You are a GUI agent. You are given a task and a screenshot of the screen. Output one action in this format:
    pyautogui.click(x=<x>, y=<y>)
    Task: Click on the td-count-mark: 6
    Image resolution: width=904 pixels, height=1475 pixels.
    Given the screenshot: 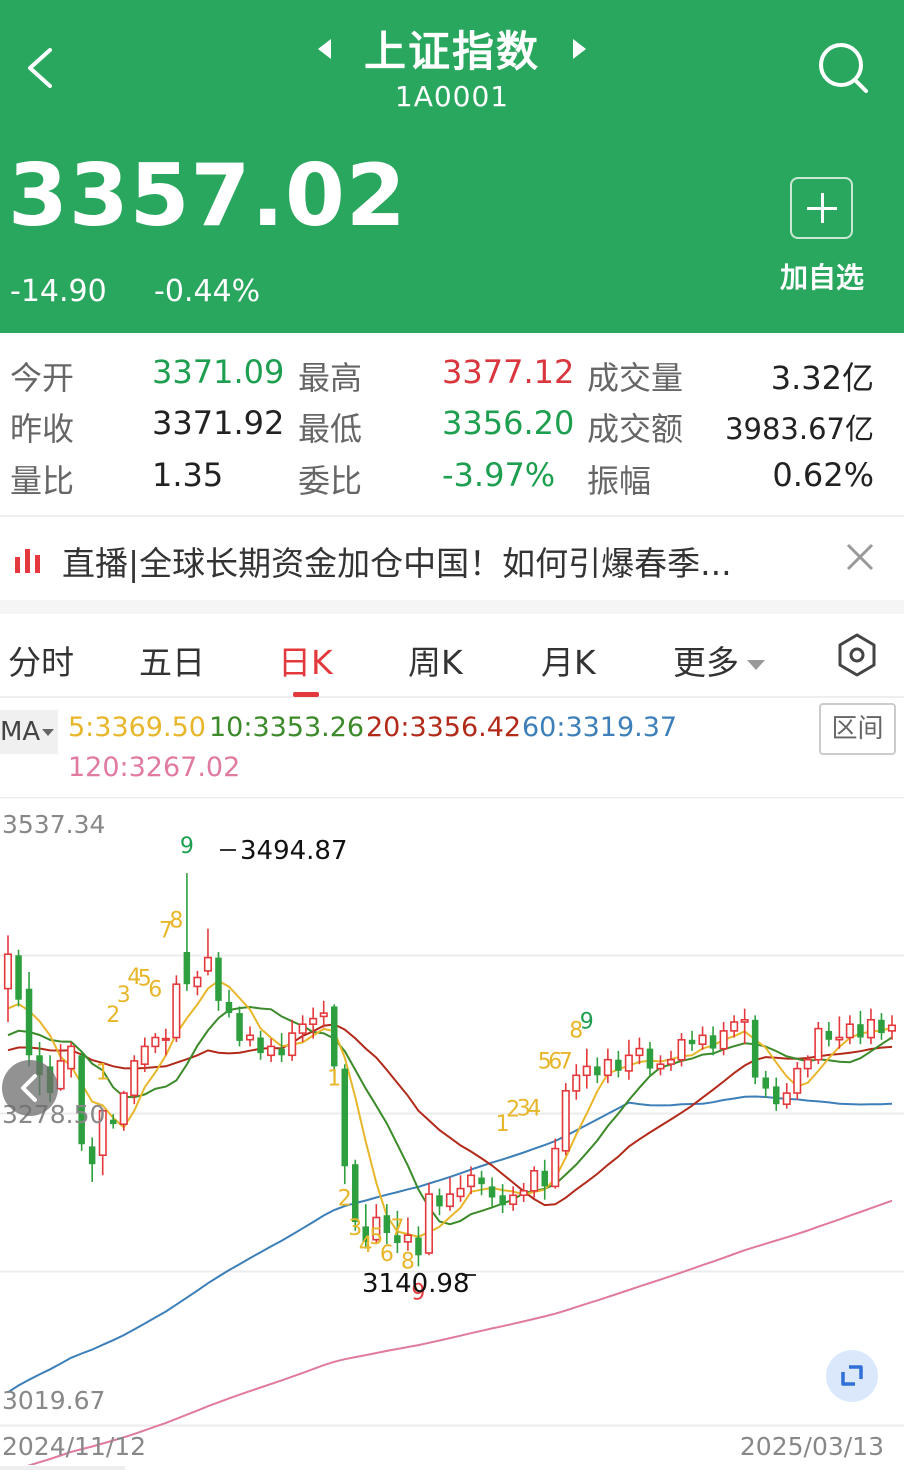 What is the action you would take?
    pyautogui.click(x=387, y=1254)
    